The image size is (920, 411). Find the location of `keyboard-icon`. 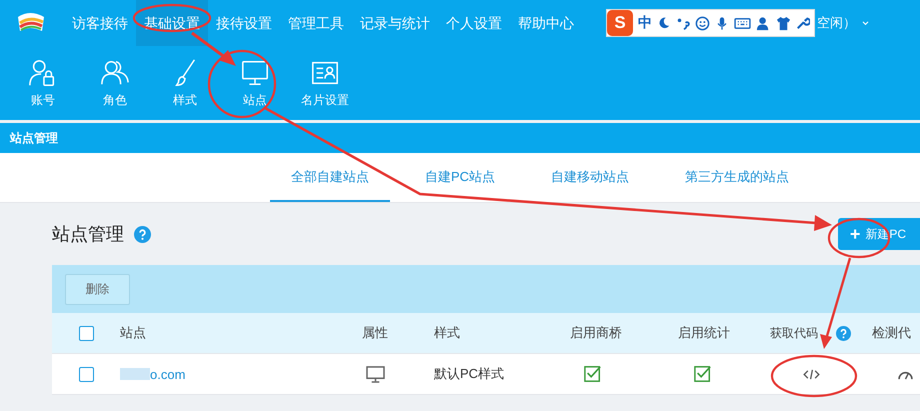

keyboard-icon is located at coordinates (742, 23).